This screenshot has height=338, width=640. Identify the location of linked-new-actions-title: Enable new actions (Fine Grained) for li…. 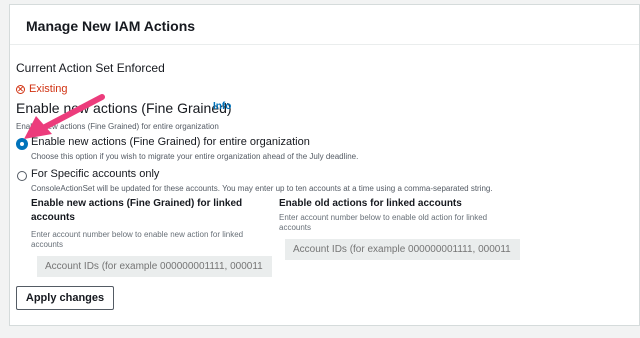
(137, 210).